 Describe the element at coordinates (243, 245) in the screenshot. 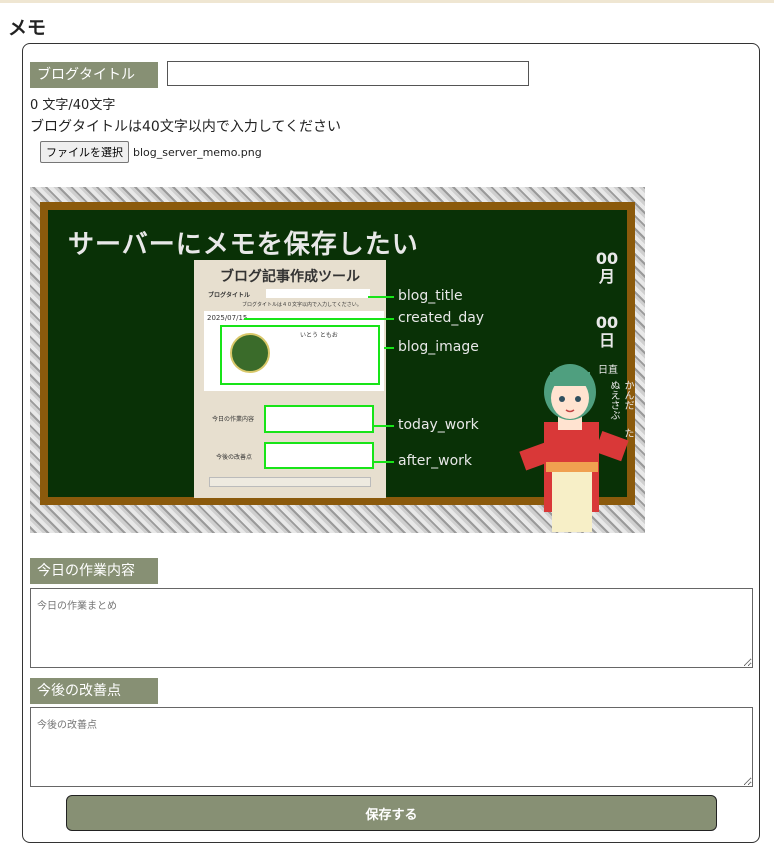

I see `preview-headline: サーバーにメモを保存したい` at that location.